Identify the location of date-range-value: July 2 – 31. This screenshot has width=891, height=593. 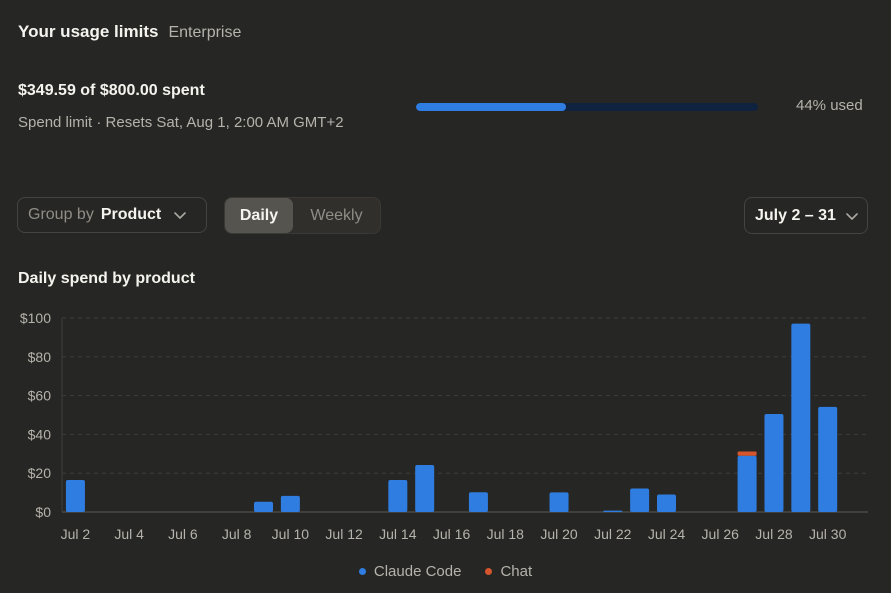
(795, 215).